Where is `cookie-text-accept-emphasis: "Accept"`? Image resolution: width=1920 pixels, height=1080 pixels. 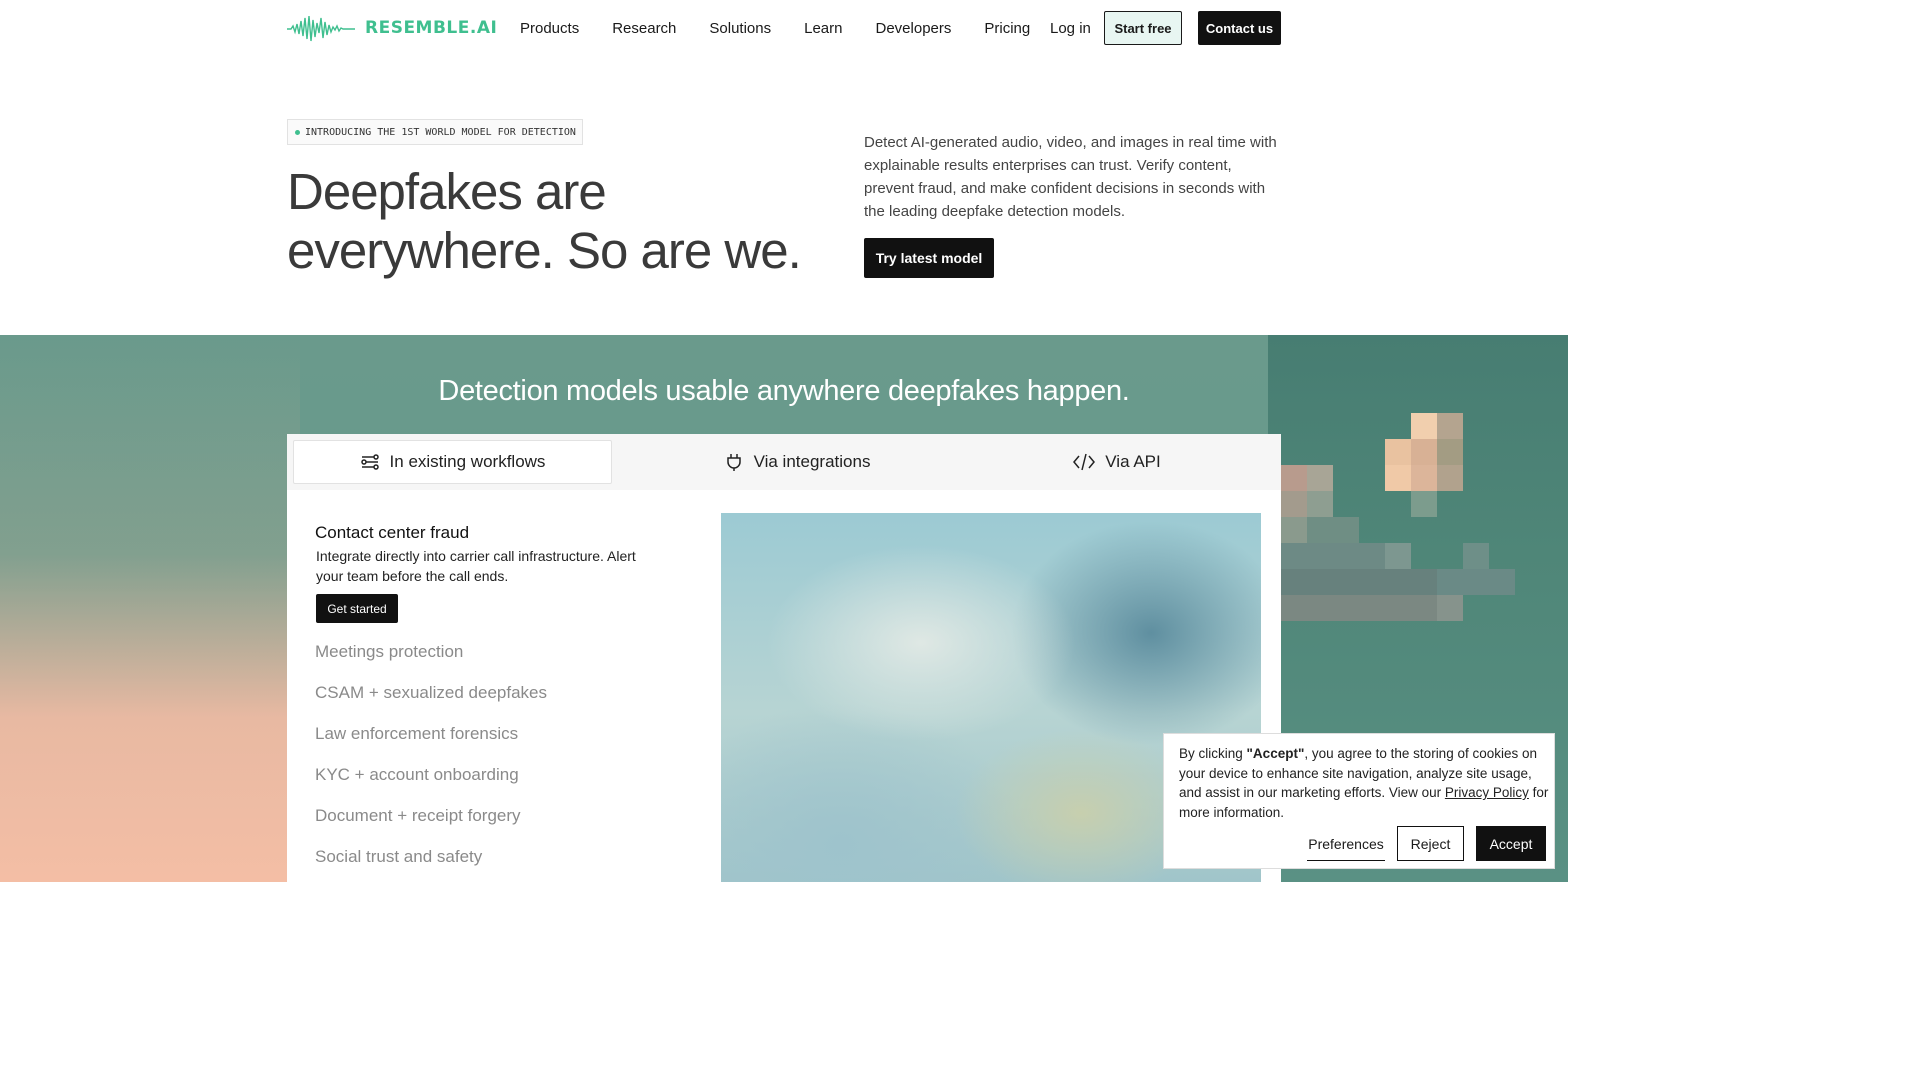
cookie-text-accept-emphasis: "Accept" is located at coordinates (1275, 753).